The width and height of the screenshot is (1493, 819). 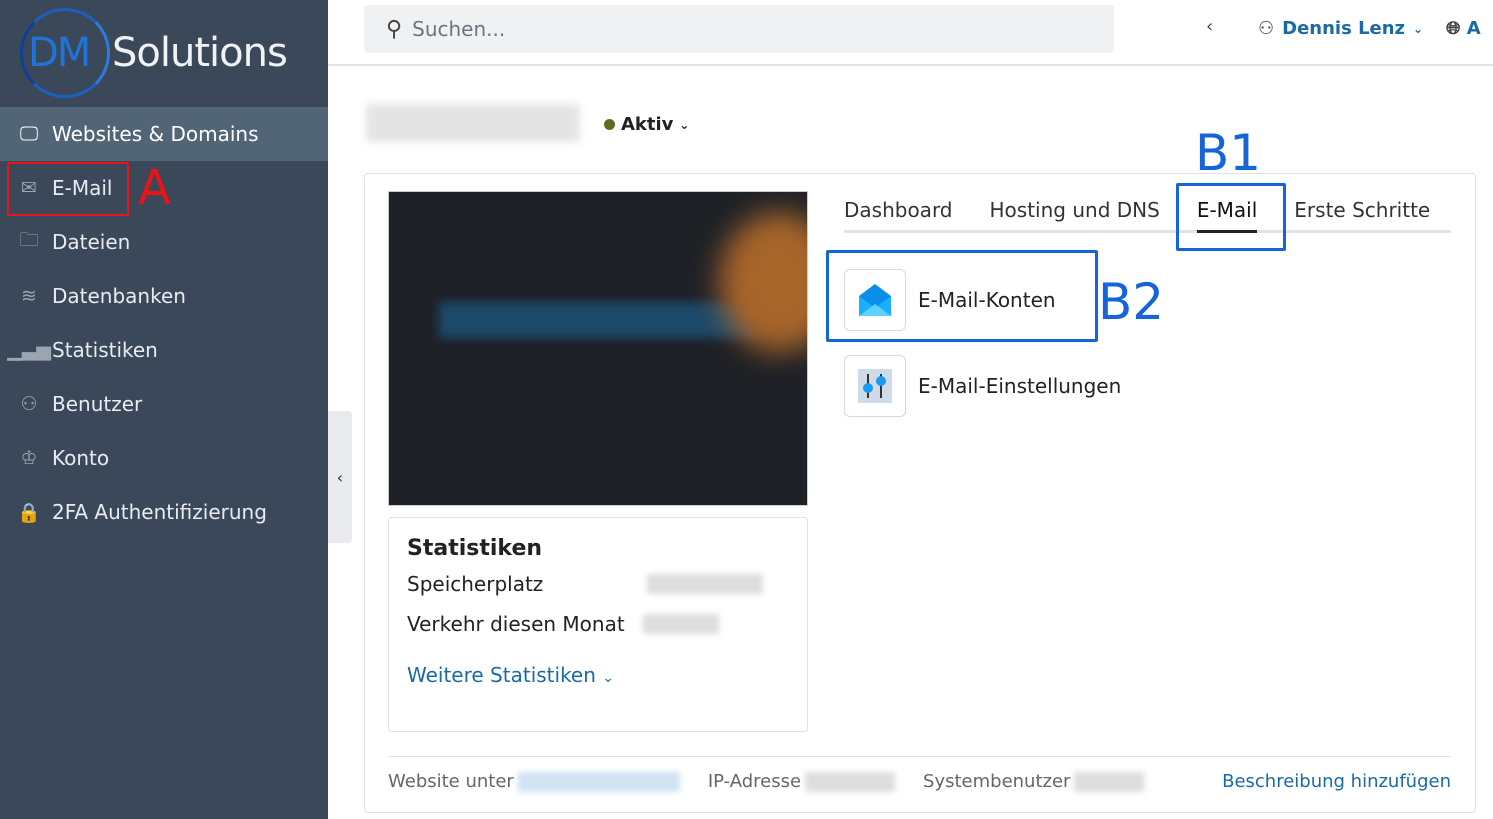 I want to click on ip-label: IP-Adresse, so click(x=754, y=781).